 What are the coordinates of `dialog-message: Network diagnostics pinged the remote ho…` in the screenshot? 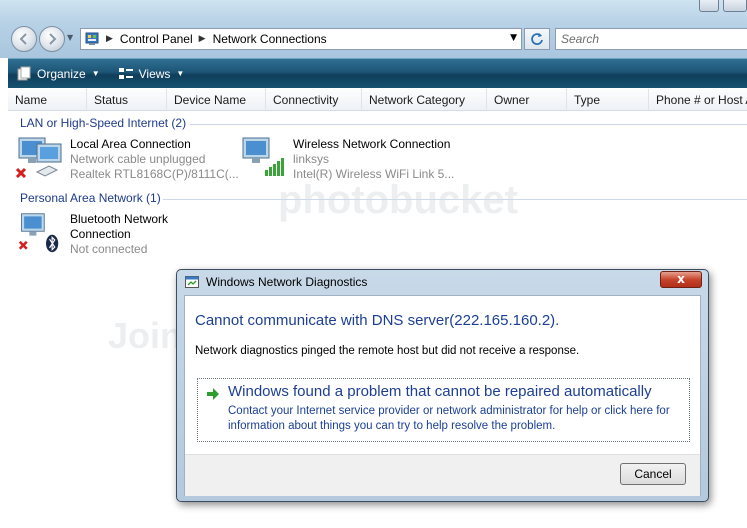 It's located at (387, 351).